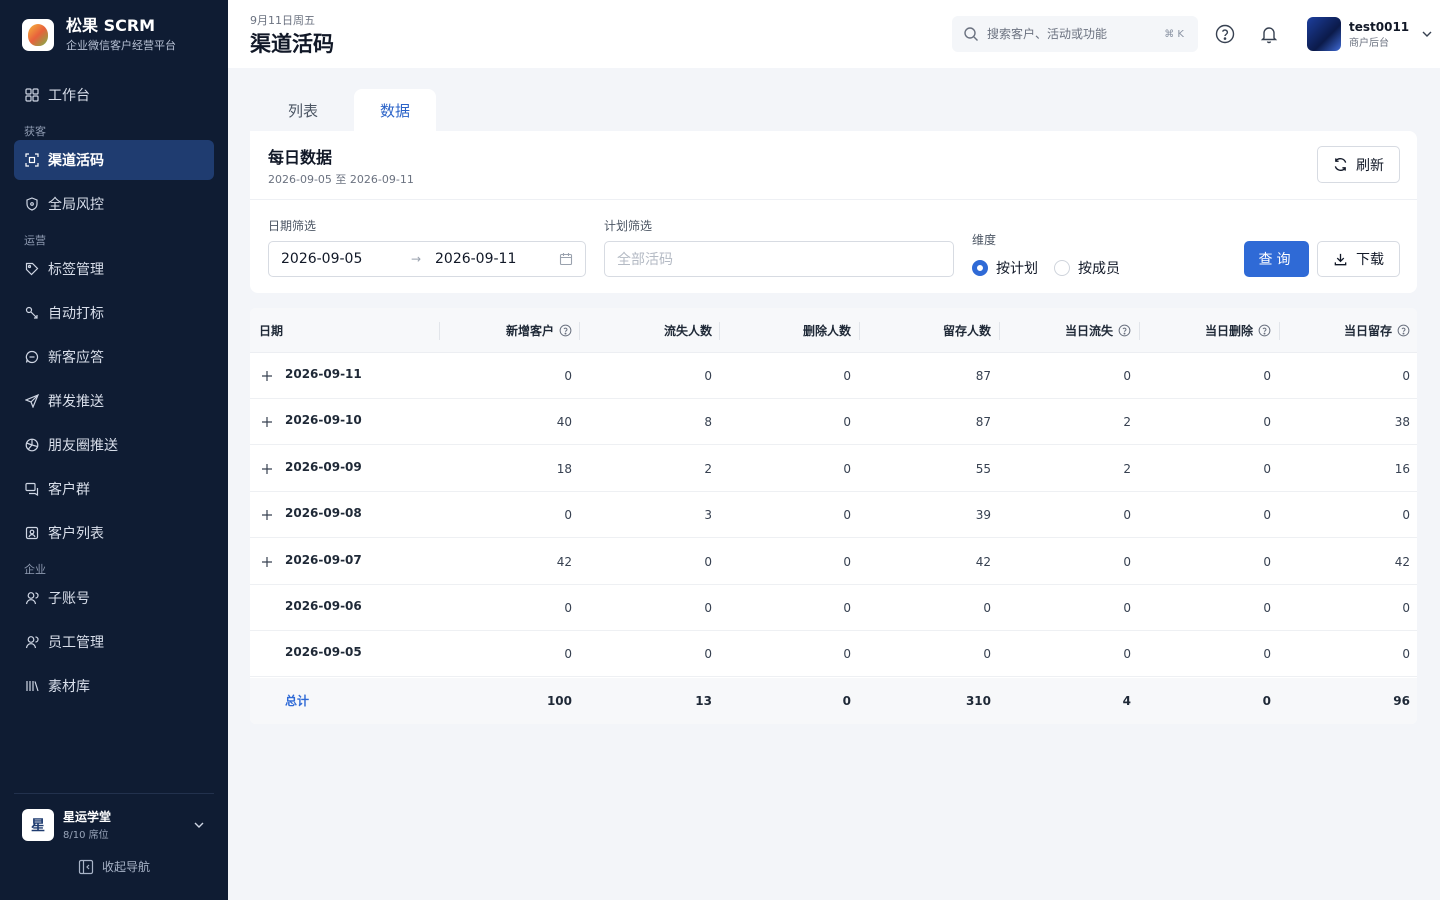 The width and height of the screenshot is (1440, 900). Describe the element at coordinates (121, 45) in the screenshot. I see `brand-subtitle: 企业微信客户经营平台` at that location.